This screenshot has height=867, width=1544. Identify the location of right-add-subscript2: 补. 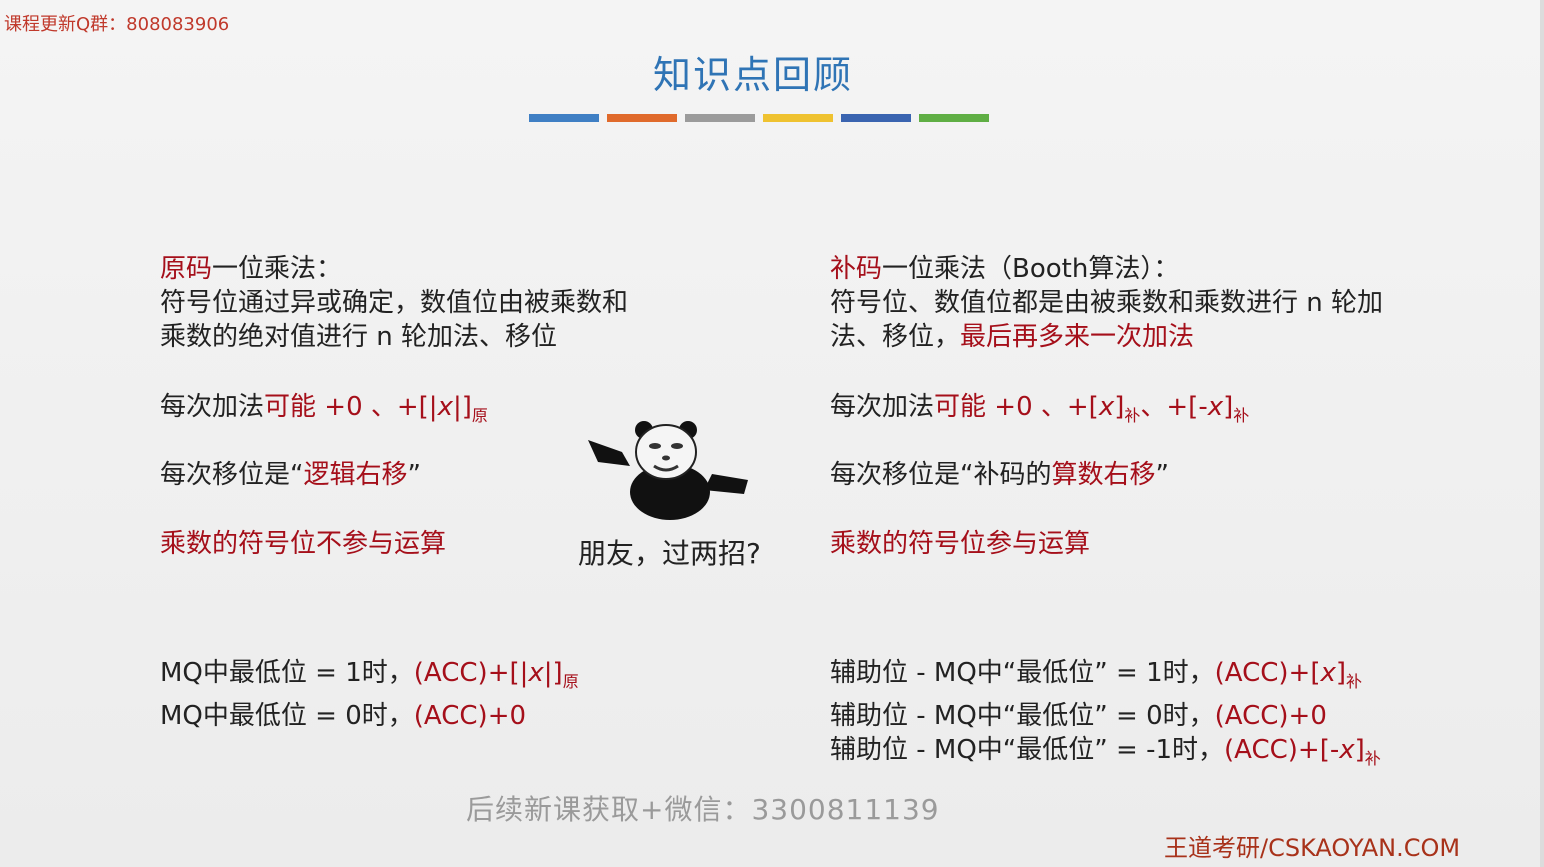
(1241, 415).